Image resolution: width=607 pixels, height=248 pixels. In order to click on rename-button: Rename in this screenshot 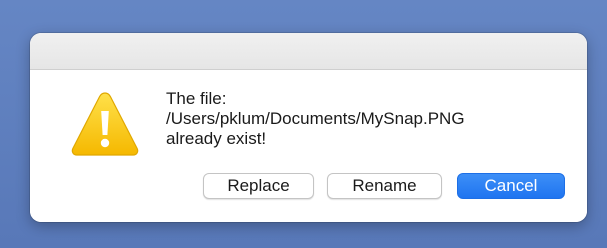, I will do `click(384, 186)`.